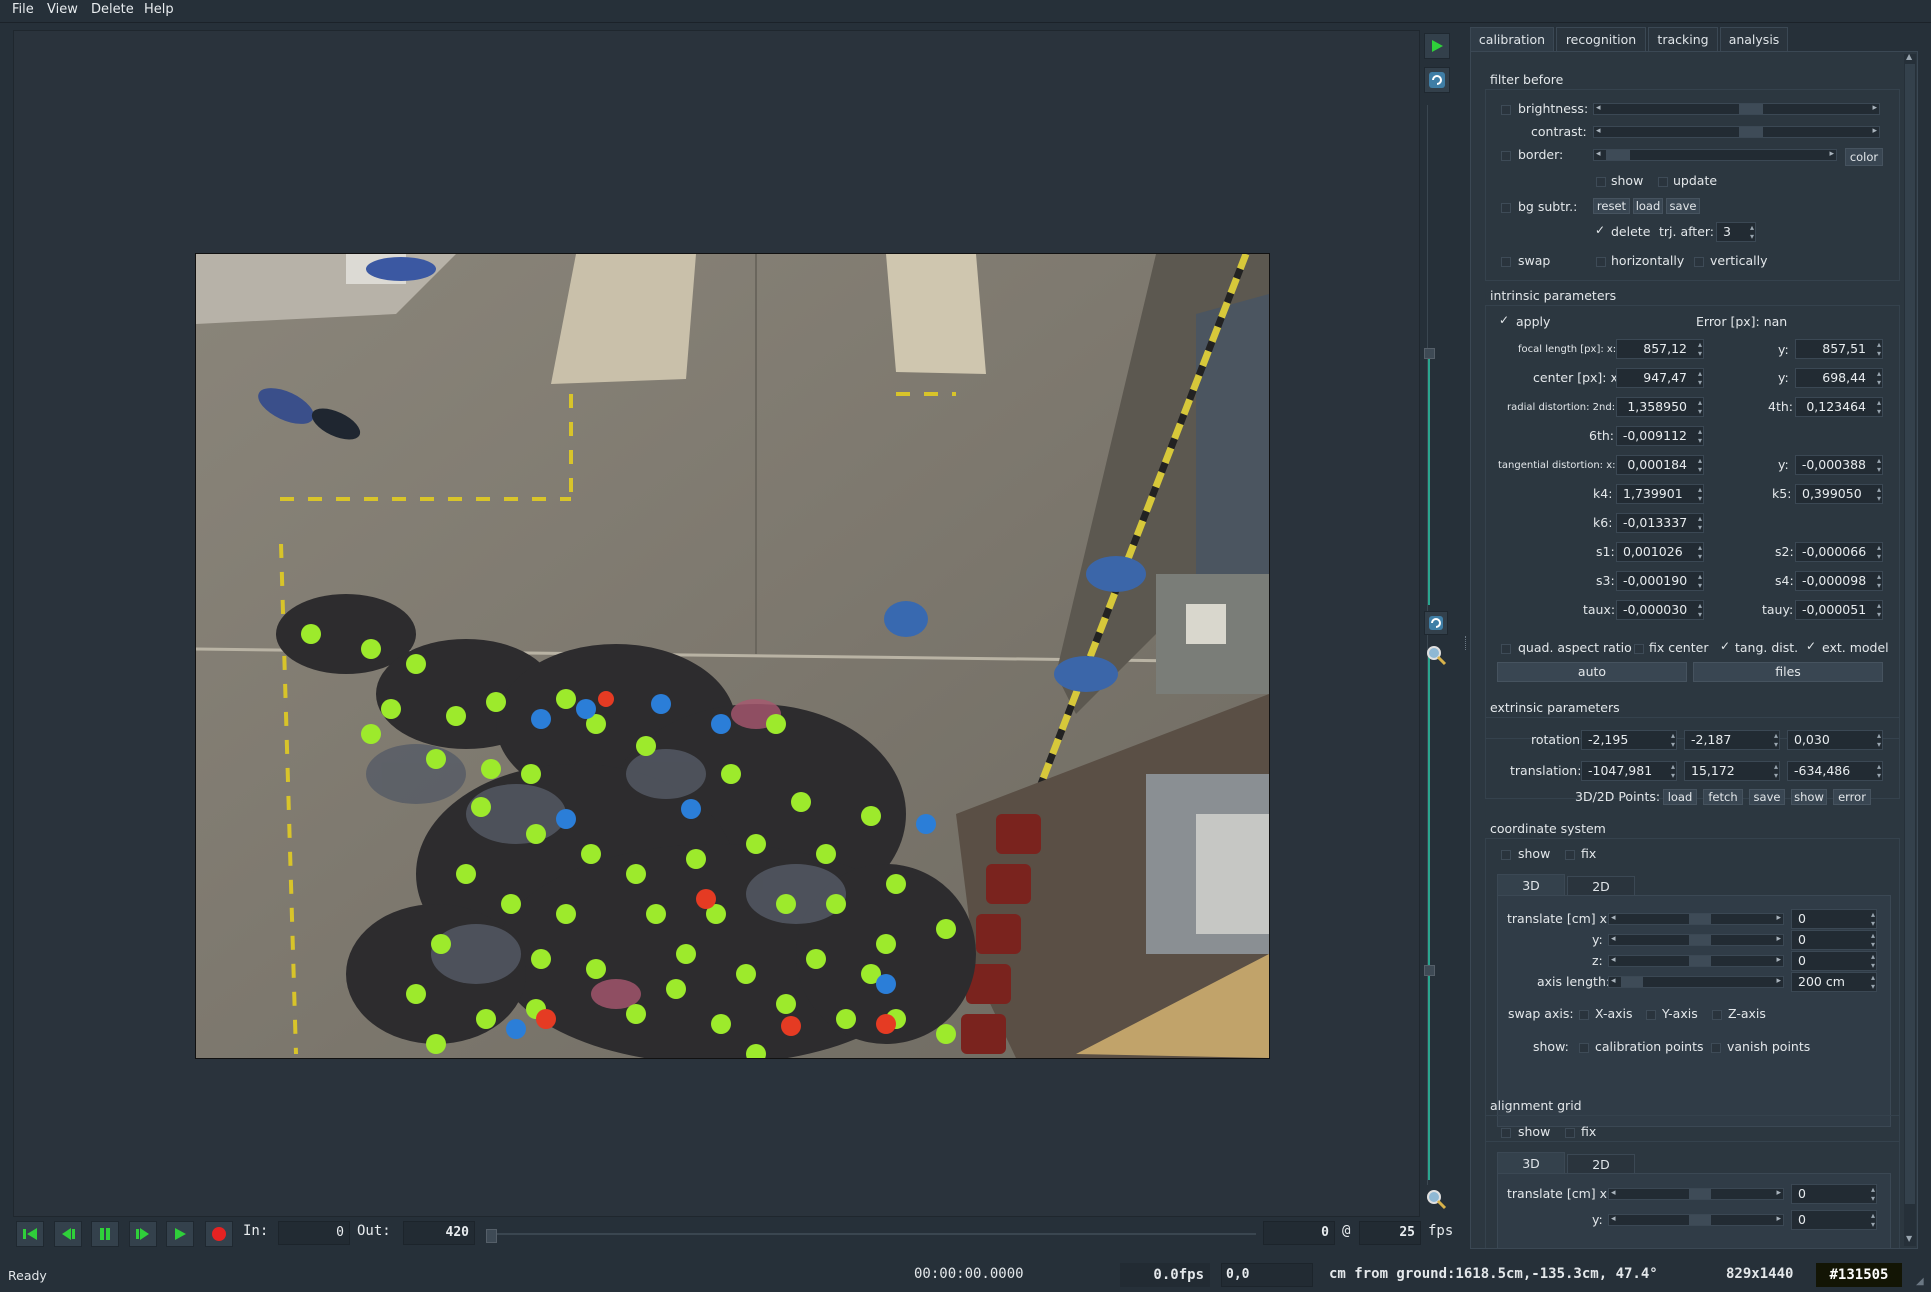  What do you see at coordinates (1629, 740) in the screenshot?
I see `rotation-x-spinbox: -2,195` at bounding box center [1629, 740].